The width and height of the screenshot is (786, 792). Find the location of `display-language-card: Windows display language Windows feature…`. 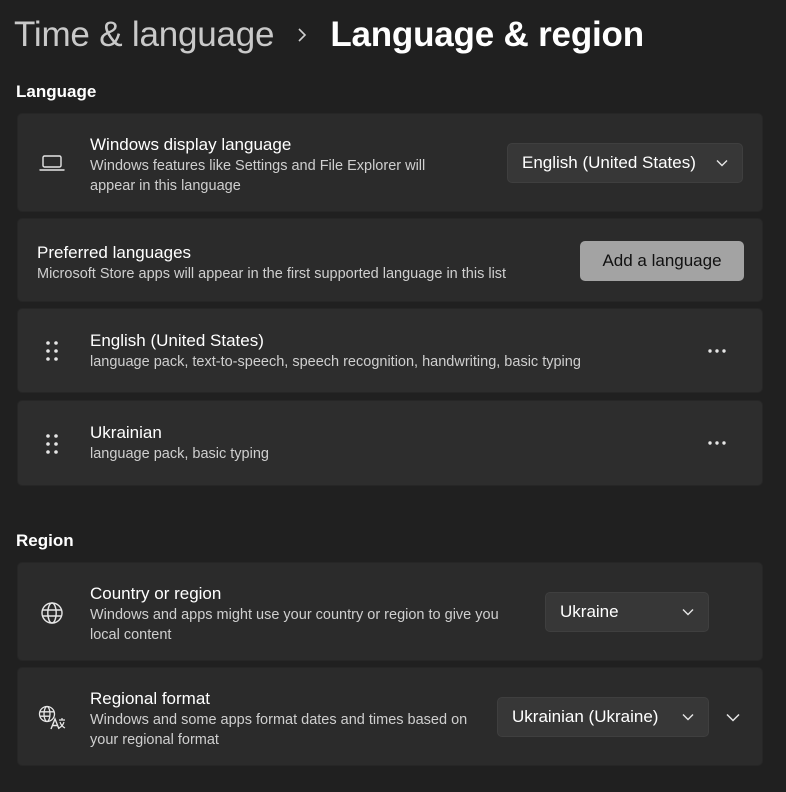

display-language-card: Windows display language Windows feature… is located at coordinates (390, 162).